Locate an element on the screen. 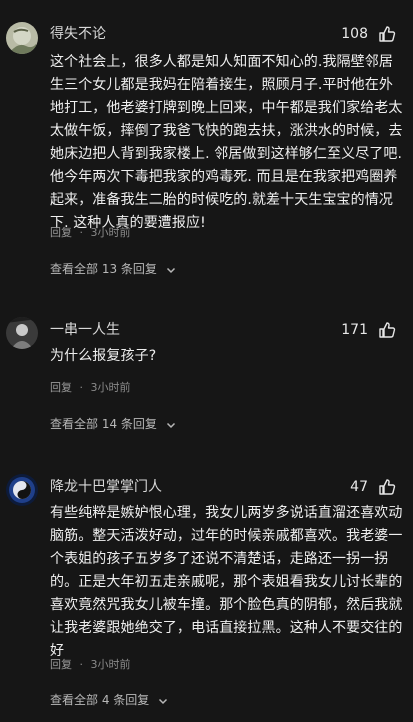 This screenshot has height=722, width=413. view-replies-button: 查看全部 4 条回复 is located at coordinates (109, 700).